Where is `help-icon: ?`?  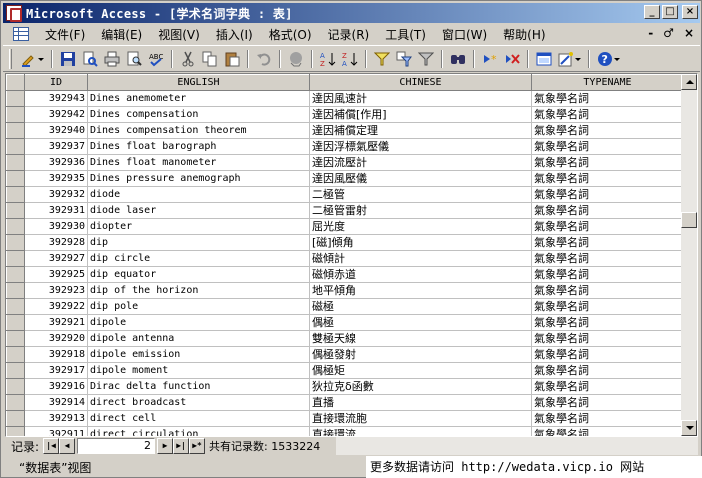 help-icon: ? is located at coordinates (605, 59).